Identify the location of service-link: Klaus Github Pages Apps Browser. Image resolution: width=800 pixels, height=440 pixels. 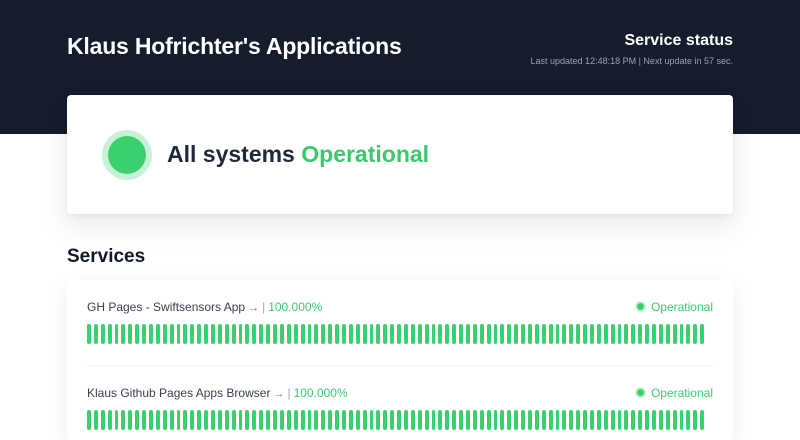
(178, 393).